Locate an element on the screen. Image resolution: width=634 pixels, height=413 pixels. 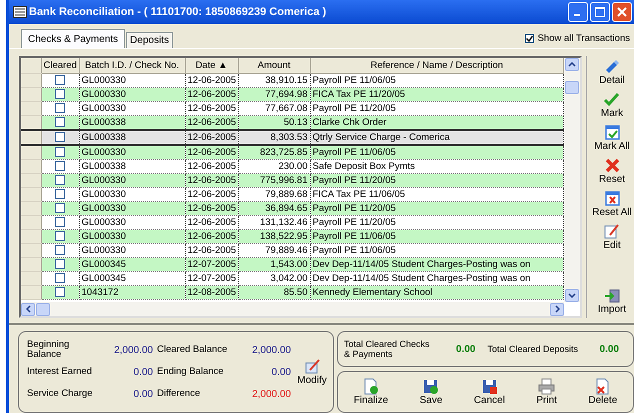
table-cell: 775,996.81 is located at coordinates (274, 181).